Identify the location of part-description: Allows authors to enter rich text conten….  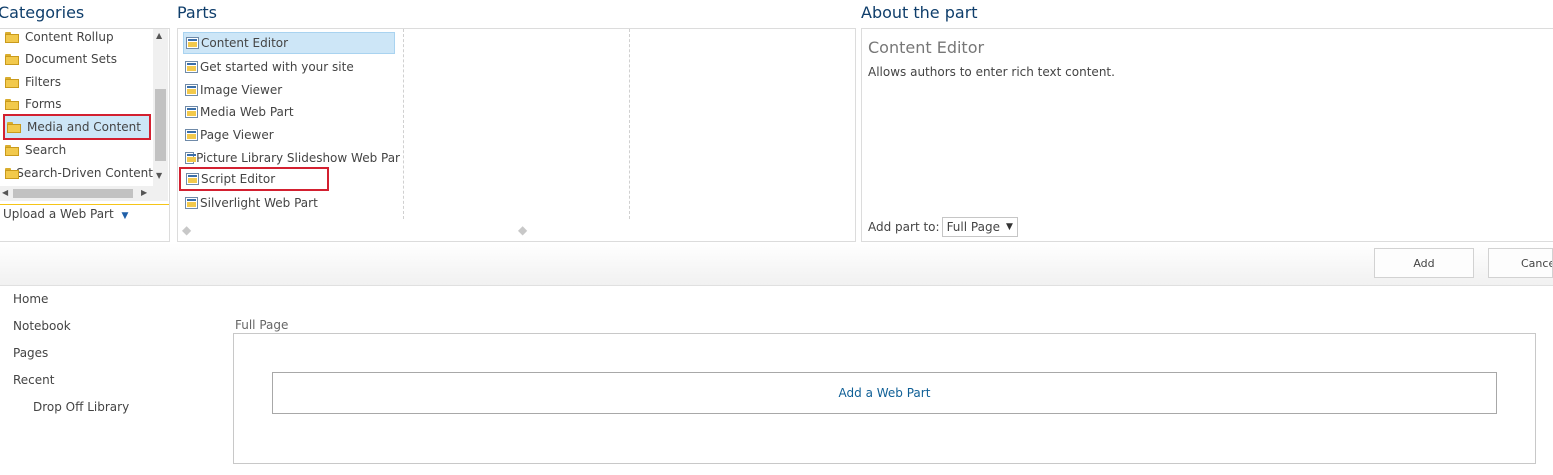
(991, 72).